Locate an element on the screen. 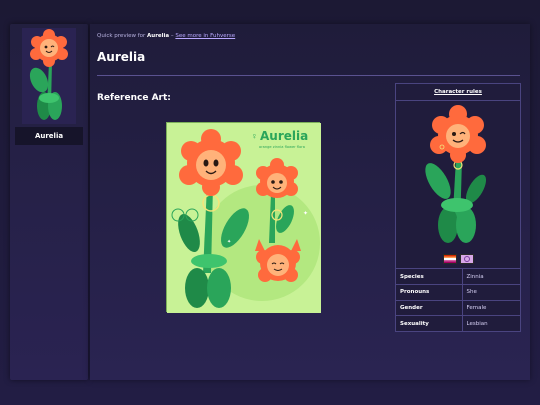 This screenshot has height=405, width=540. sidebar-character-thumbnail is located at coordinates (49, 76).